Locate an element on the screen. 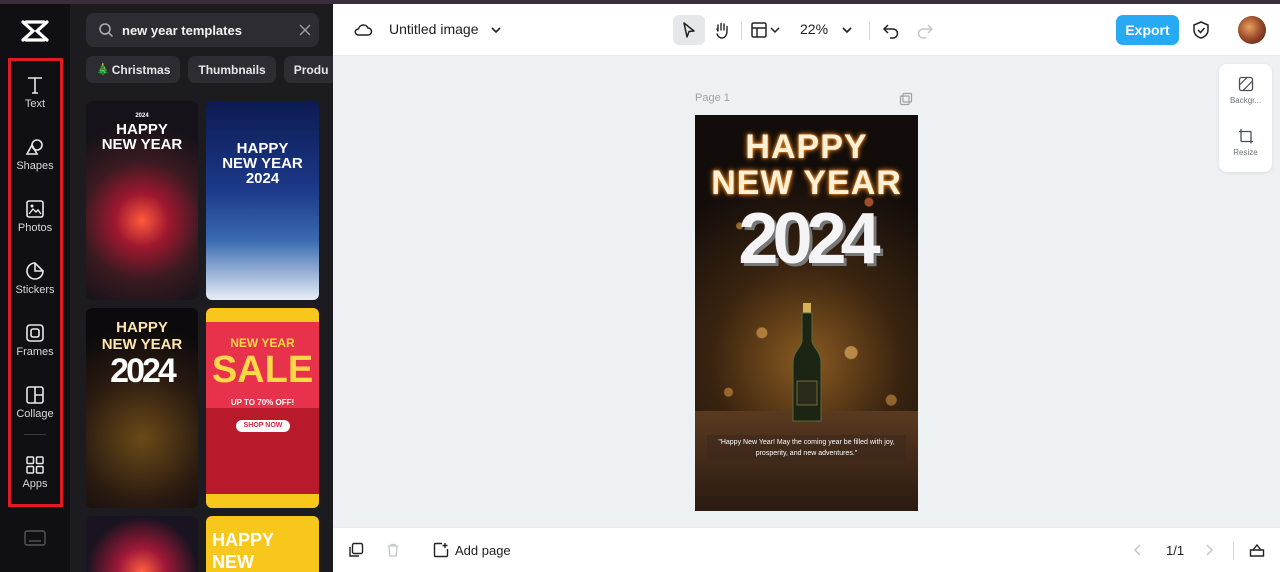  chip-thumbnails: Thumbnails is located at coordinates (232, 69).